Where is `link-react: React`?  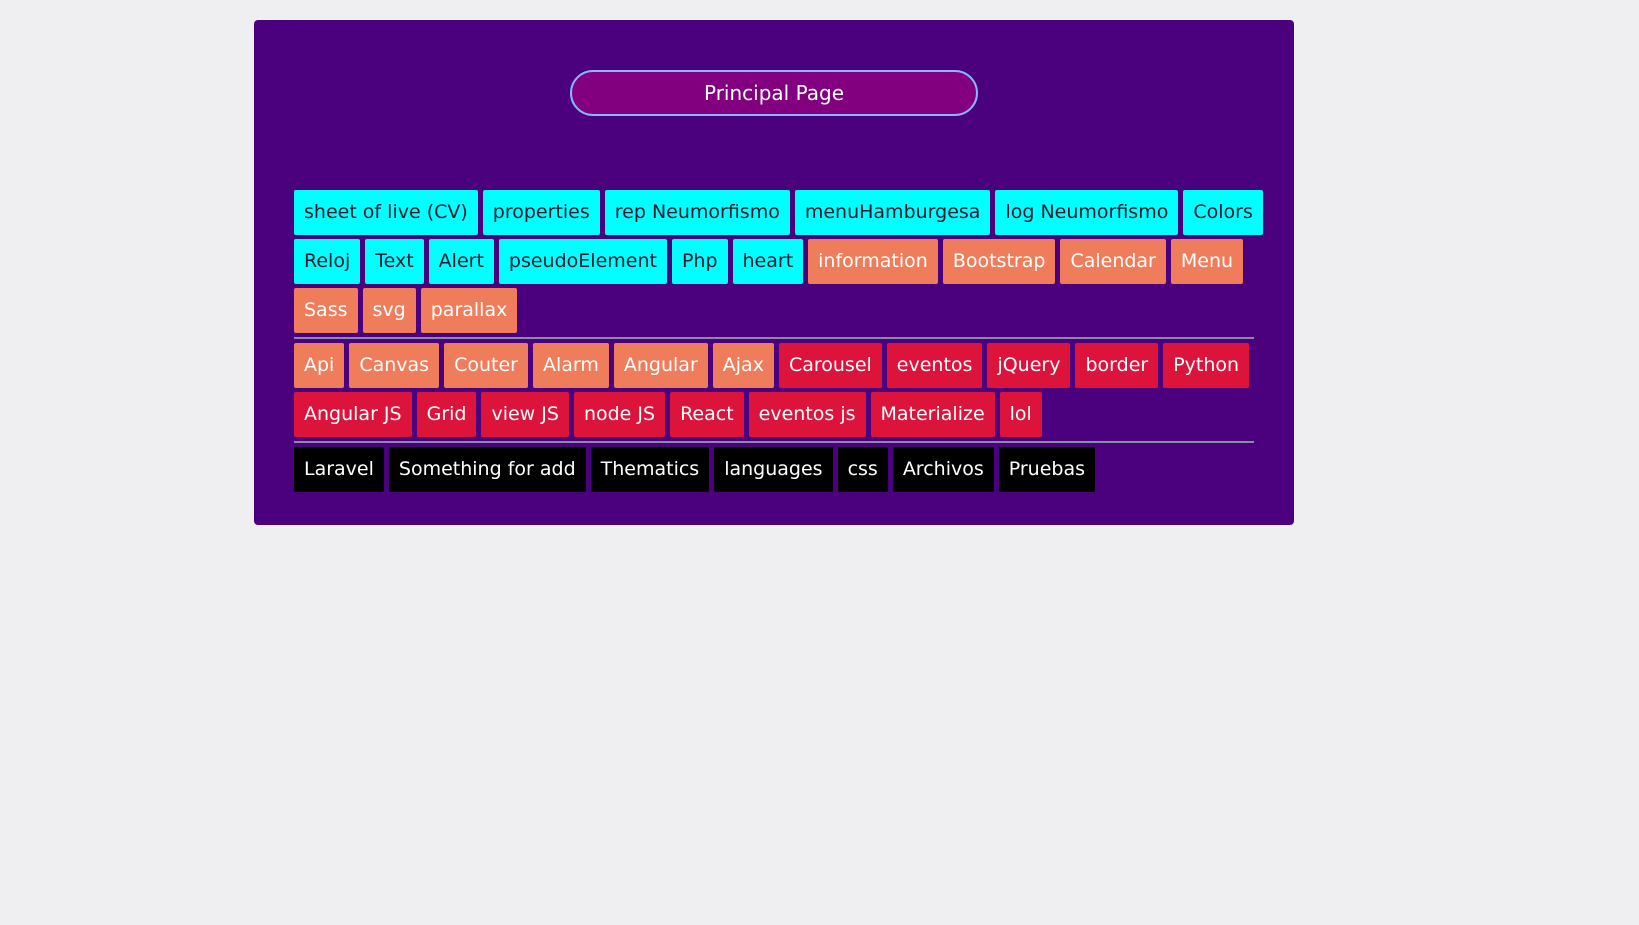 link-react: React is located at coordinates (707, 414).